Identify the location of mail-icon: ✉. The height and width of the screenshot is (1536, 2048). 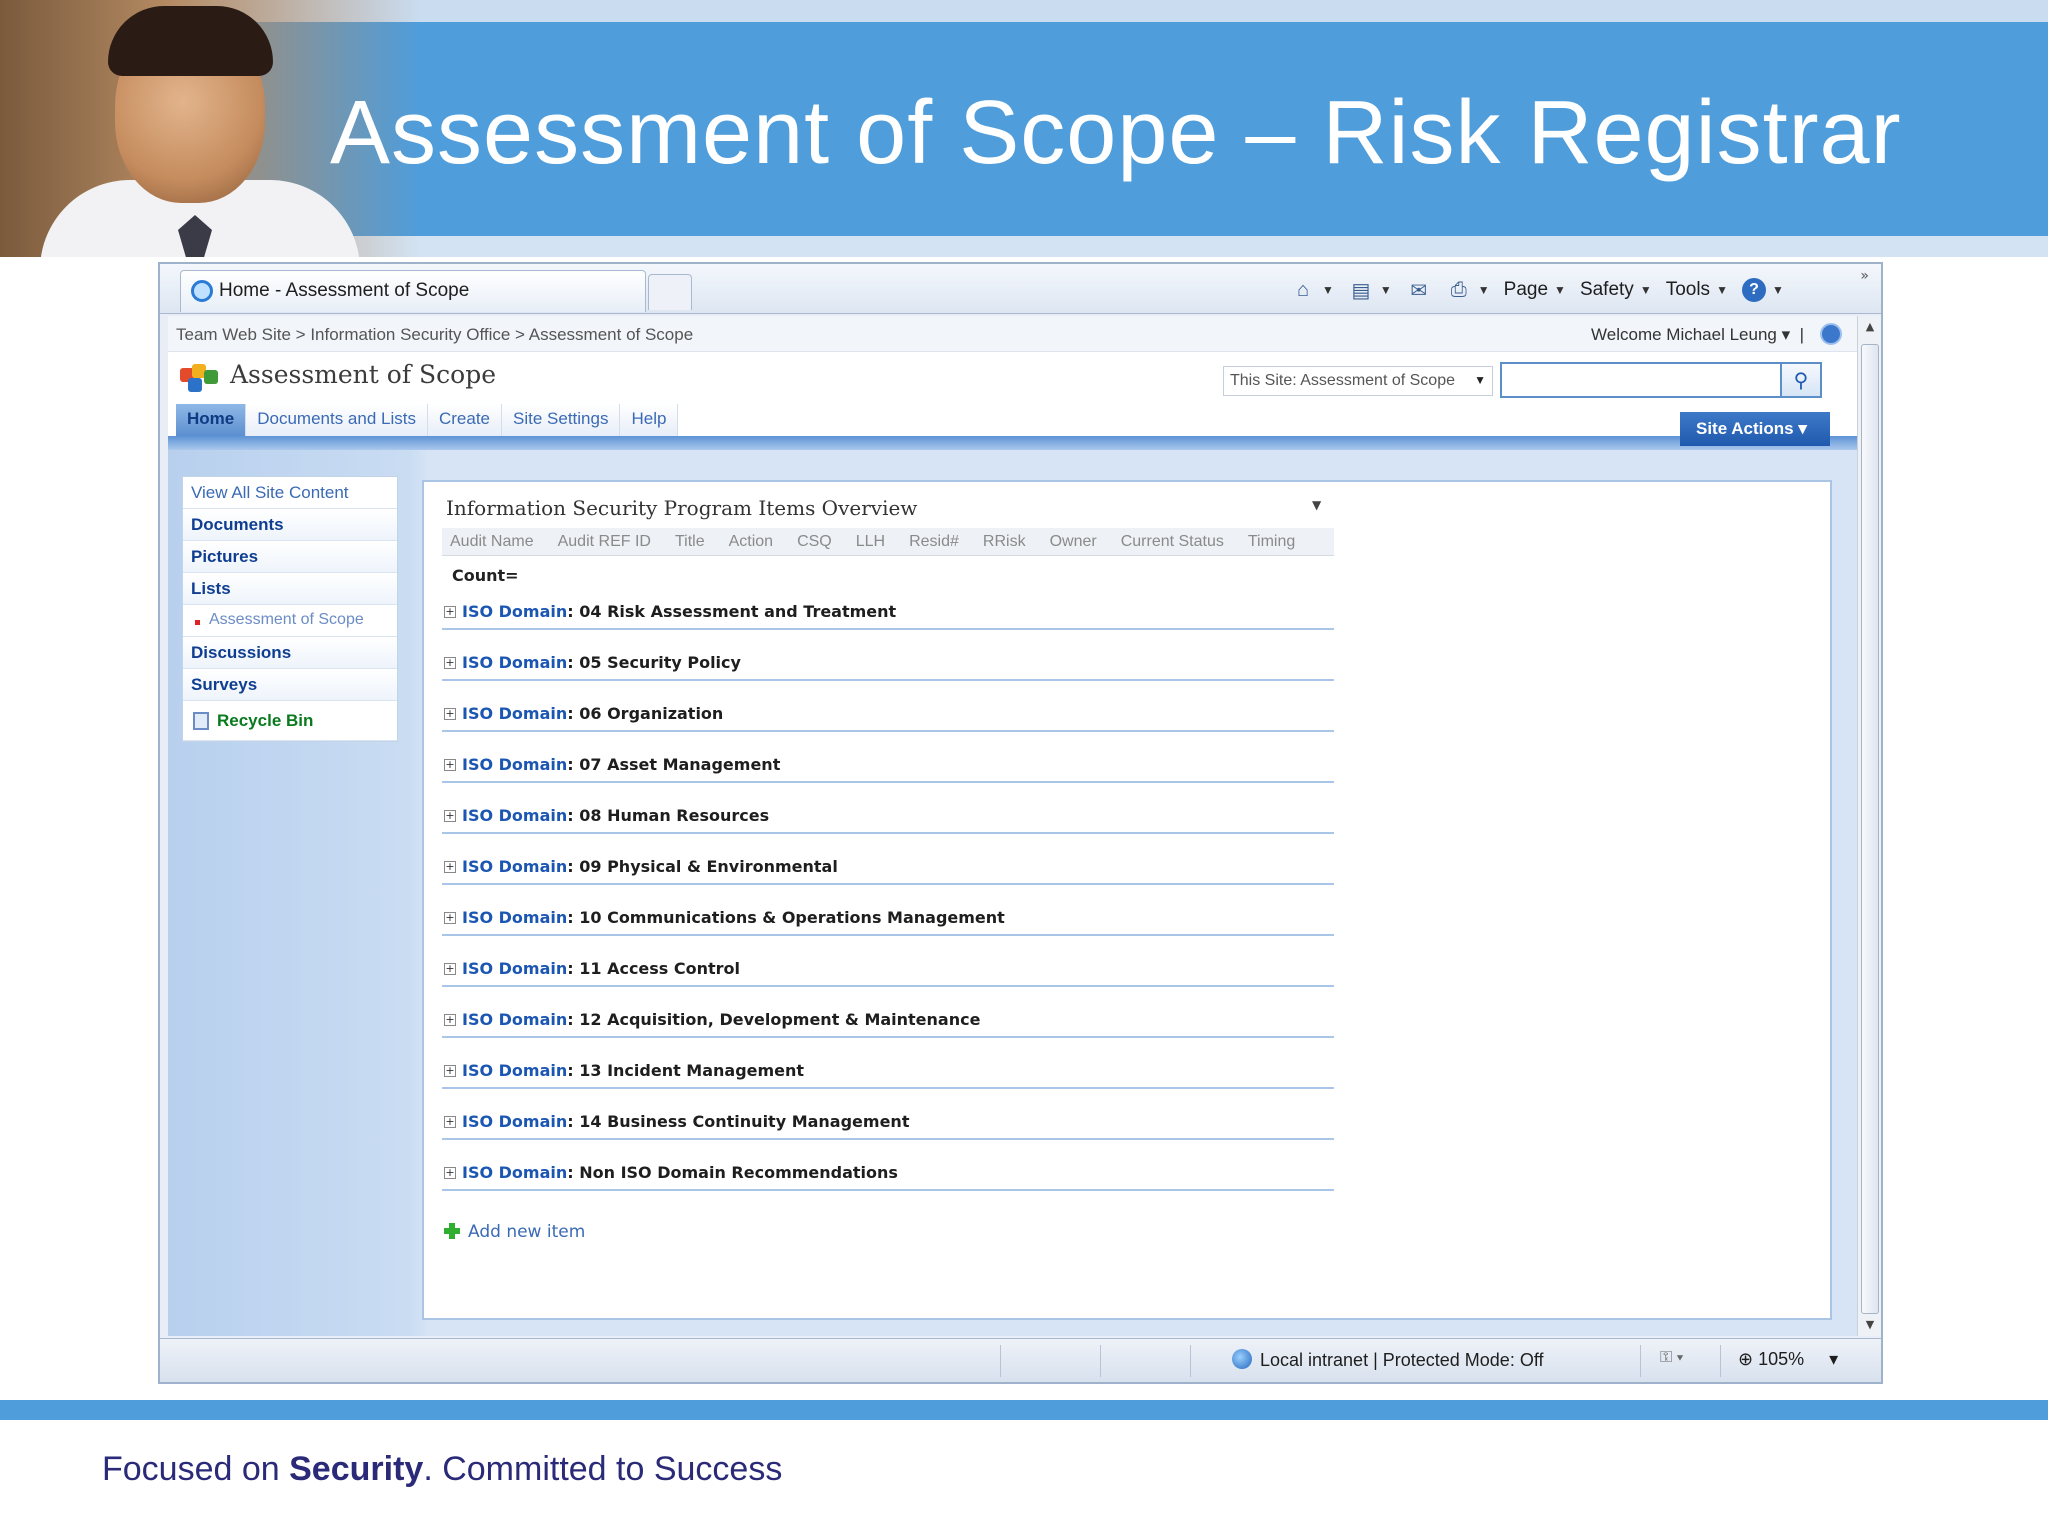
(1419, 290).